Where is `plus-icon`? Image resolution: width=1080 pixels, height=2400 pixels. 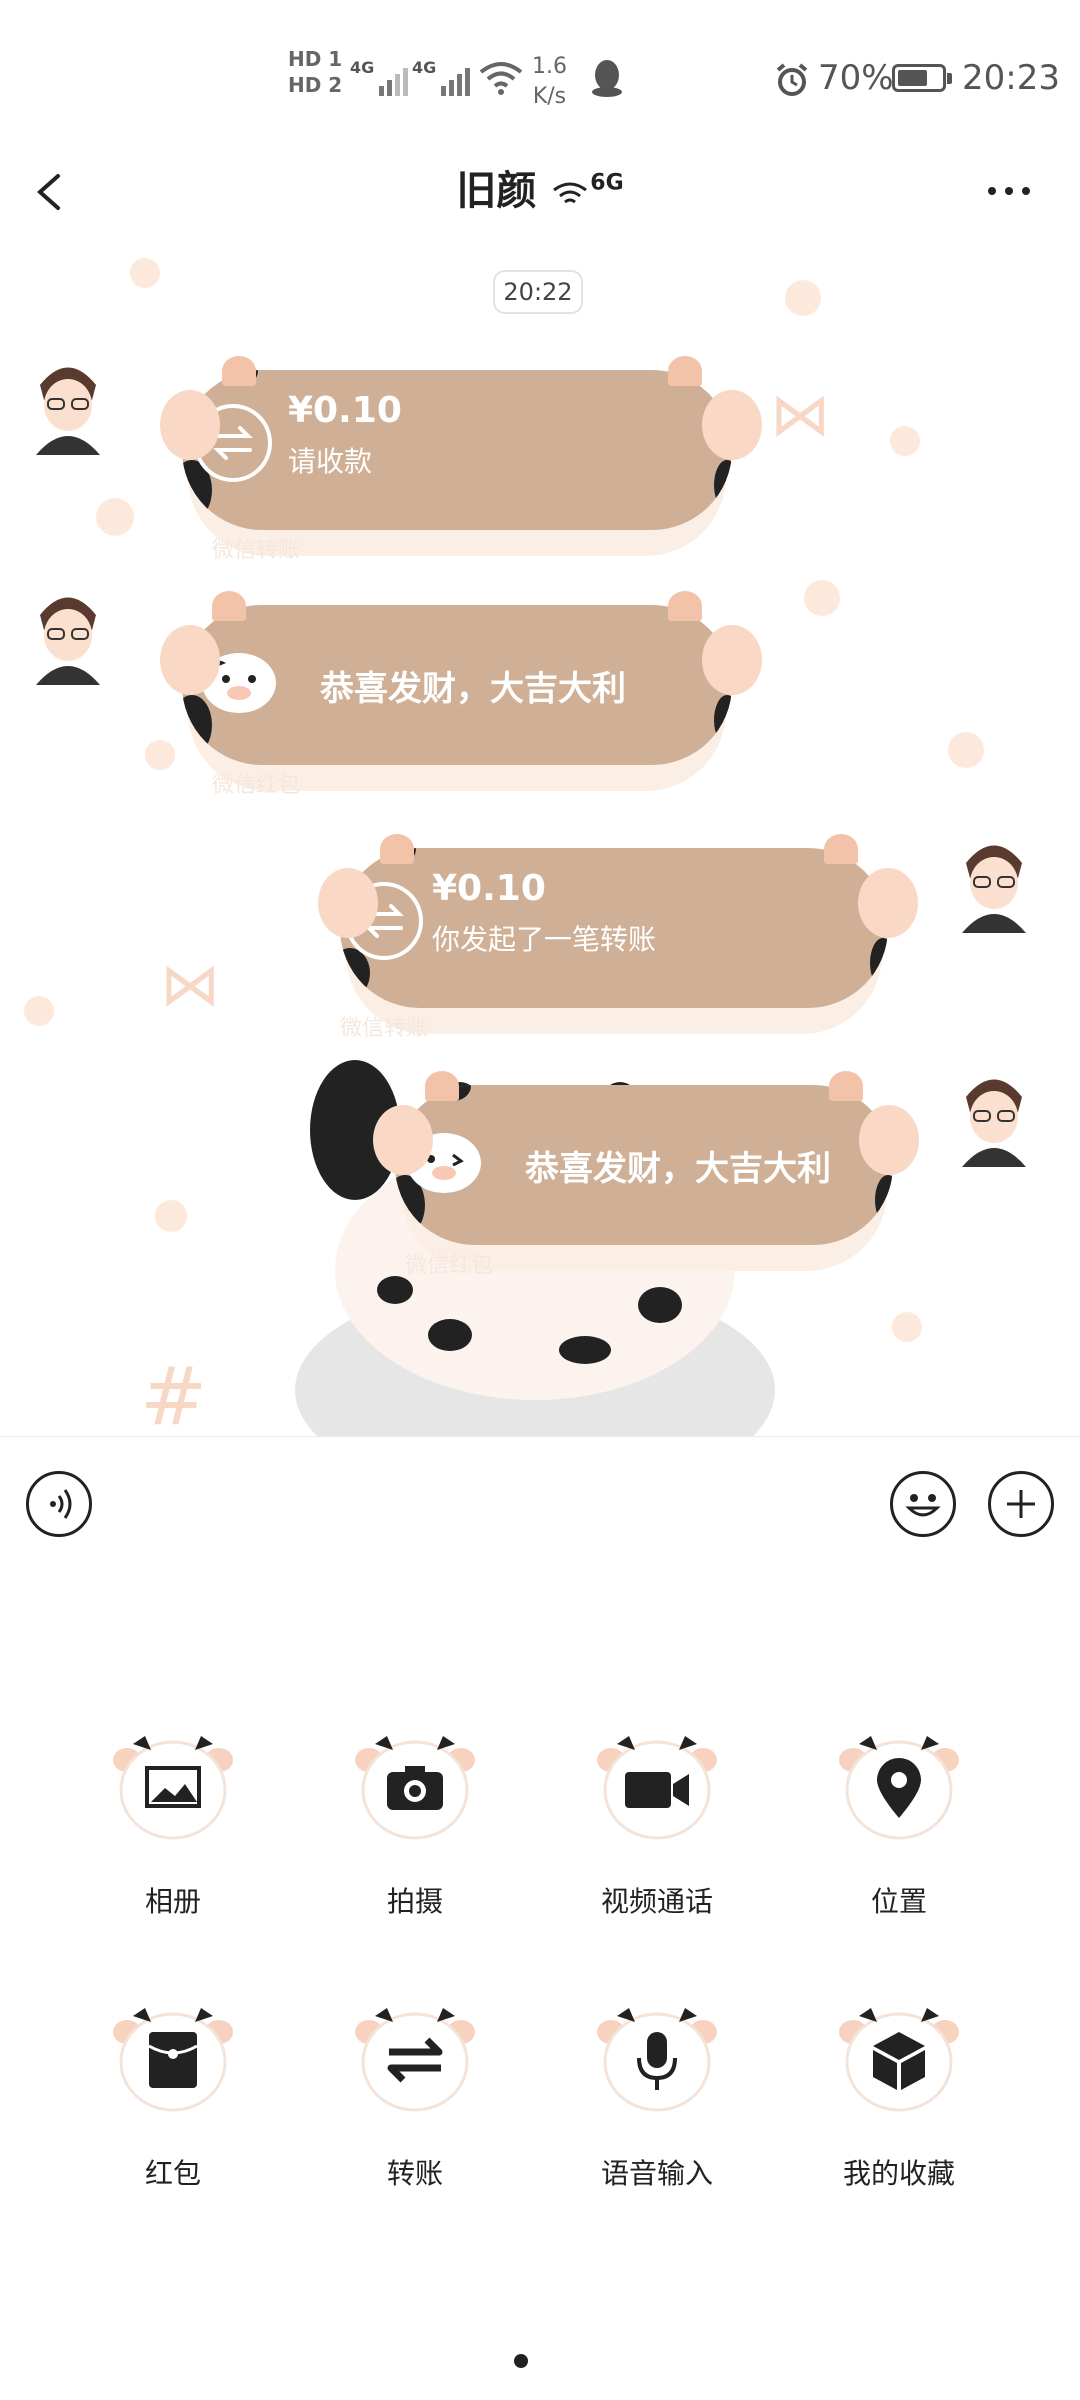 plus-icon is located at coordinates (1021, 1504).